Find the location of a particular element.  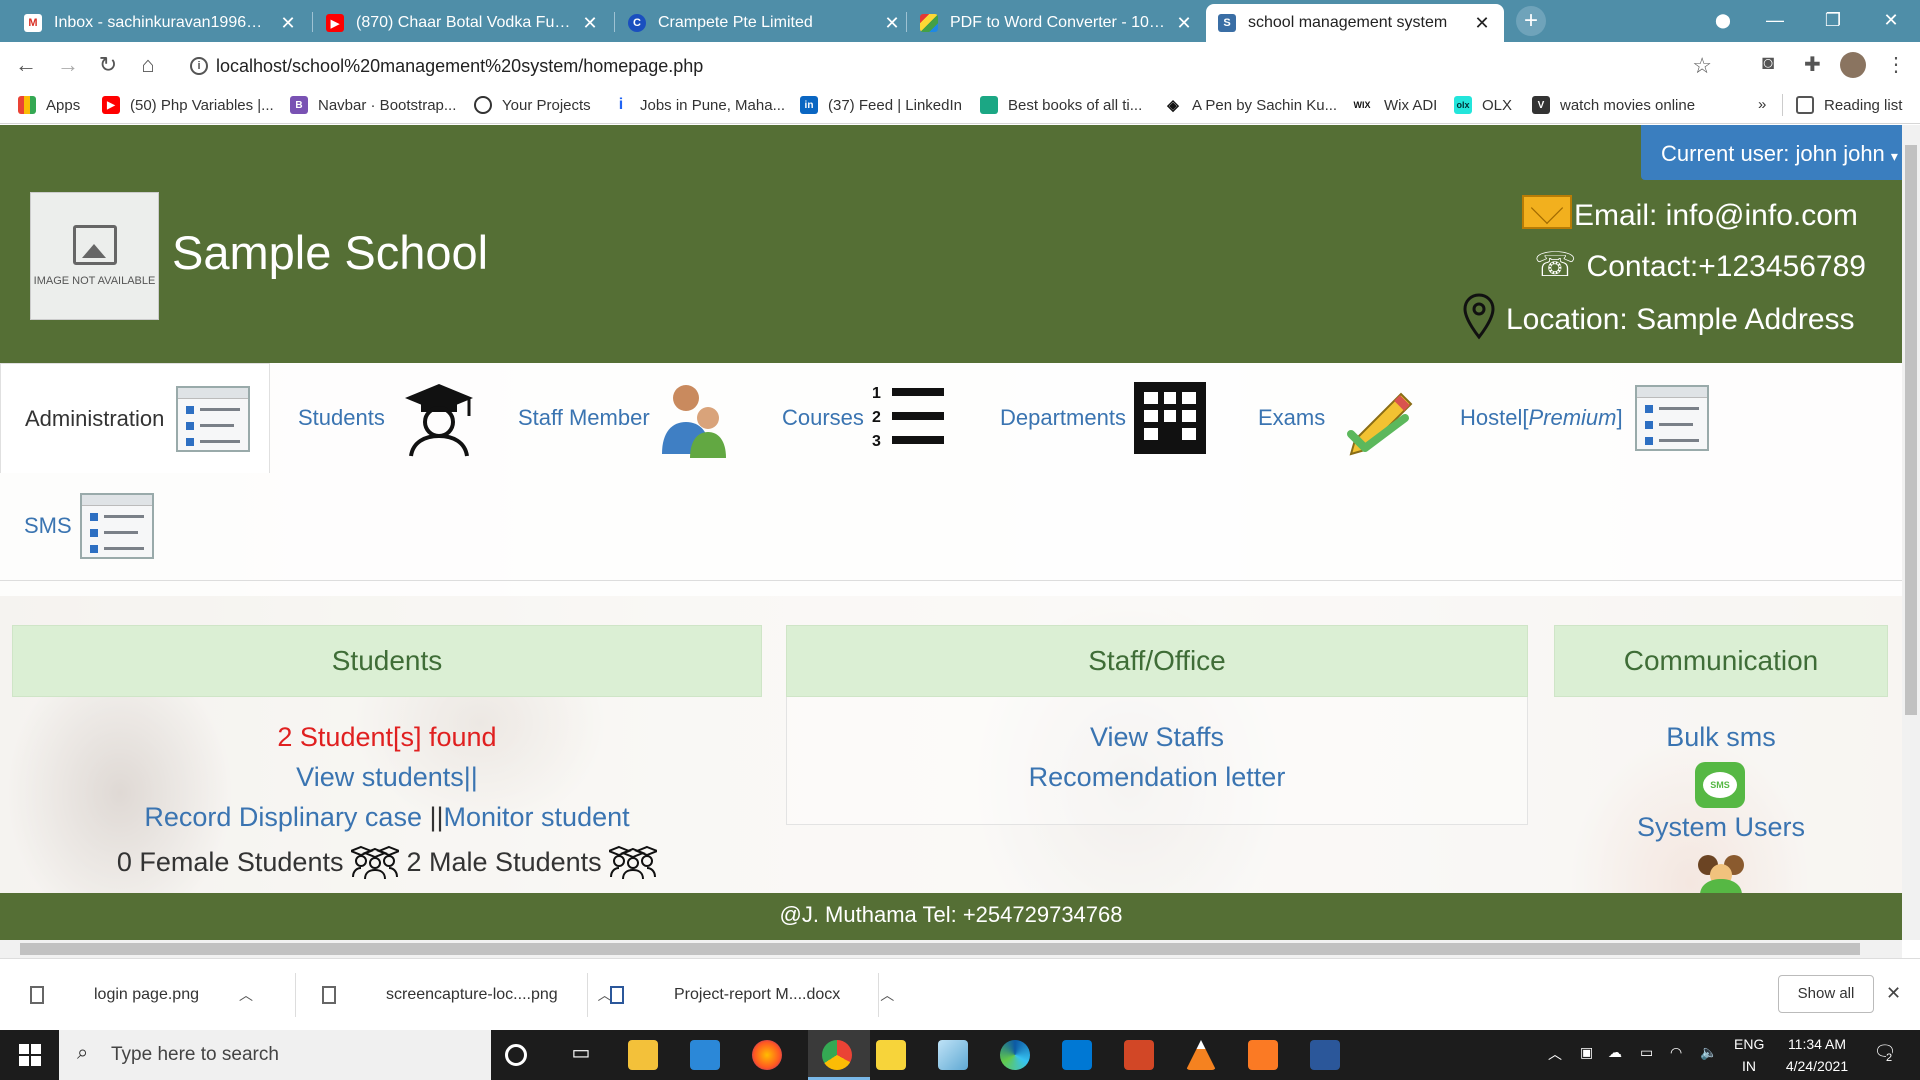

vlc-icon is located at coordinates (1201, 1055).